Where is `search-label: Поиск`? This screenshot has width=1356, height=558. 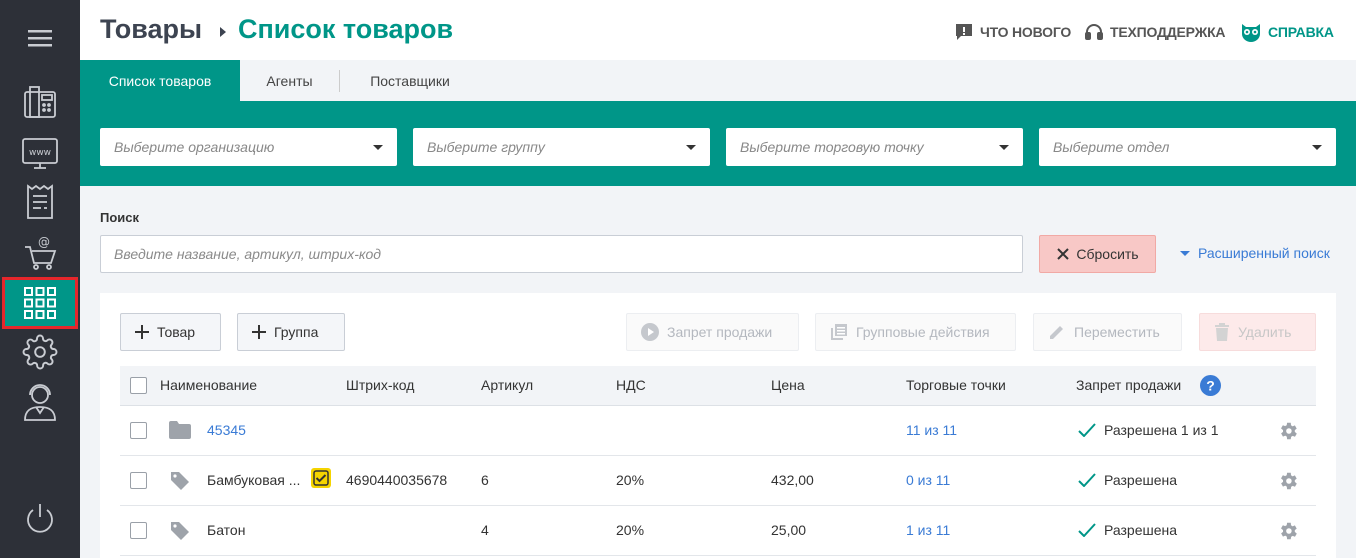 search-label: Поиск is located at coordinates (120, 217).